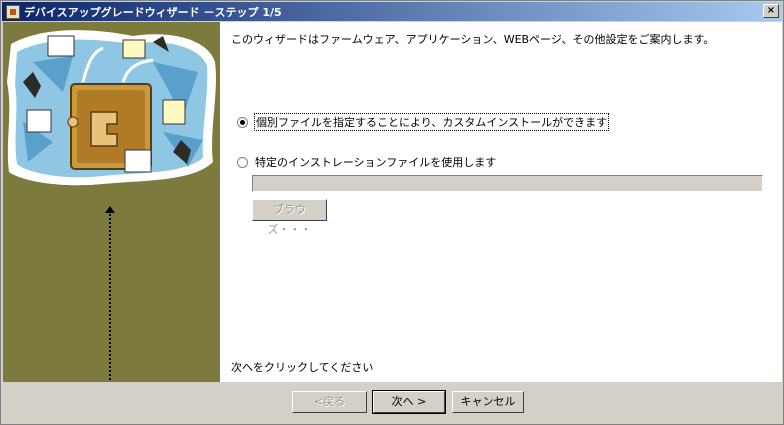 This screenshot has height=425, width=784. What do you see at coordinates (771, 11) in the screenshot?
I see `close-button: ×` at bounding box center [771, 11].